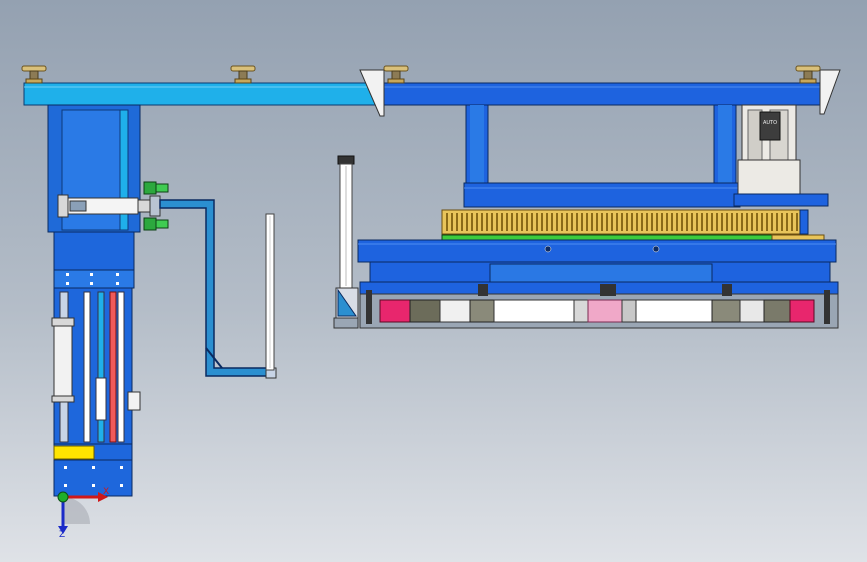 This screenshot has width=867, height=562. Describe the element at coordinates (106, 492) in the screenshot. I see `axis-x-label: X` at that location.